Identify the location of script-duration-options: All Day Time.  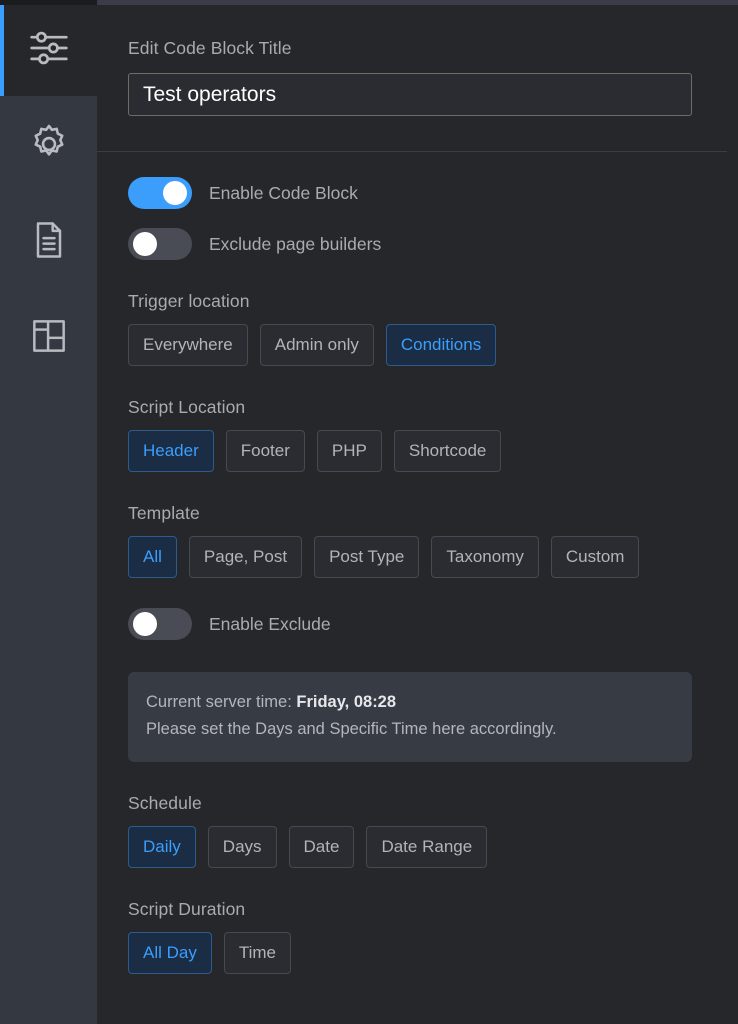
(427, 953).